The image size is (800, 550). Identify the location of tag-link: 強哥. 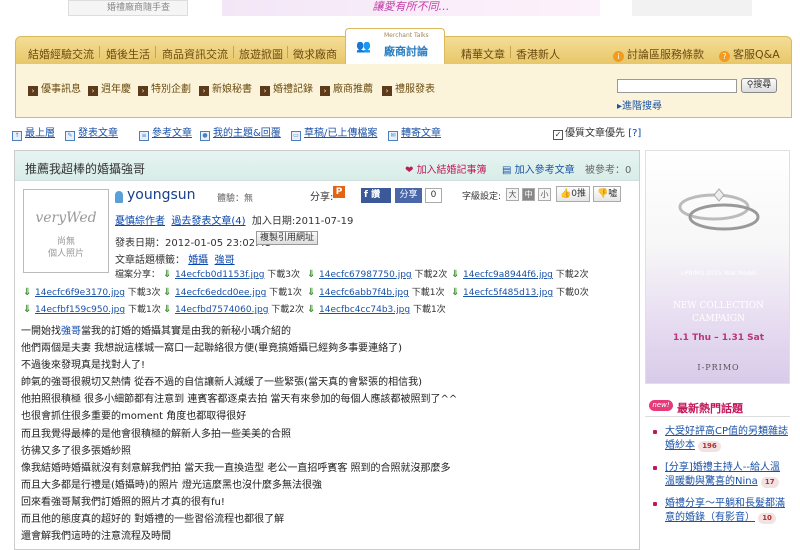
(225, 260).